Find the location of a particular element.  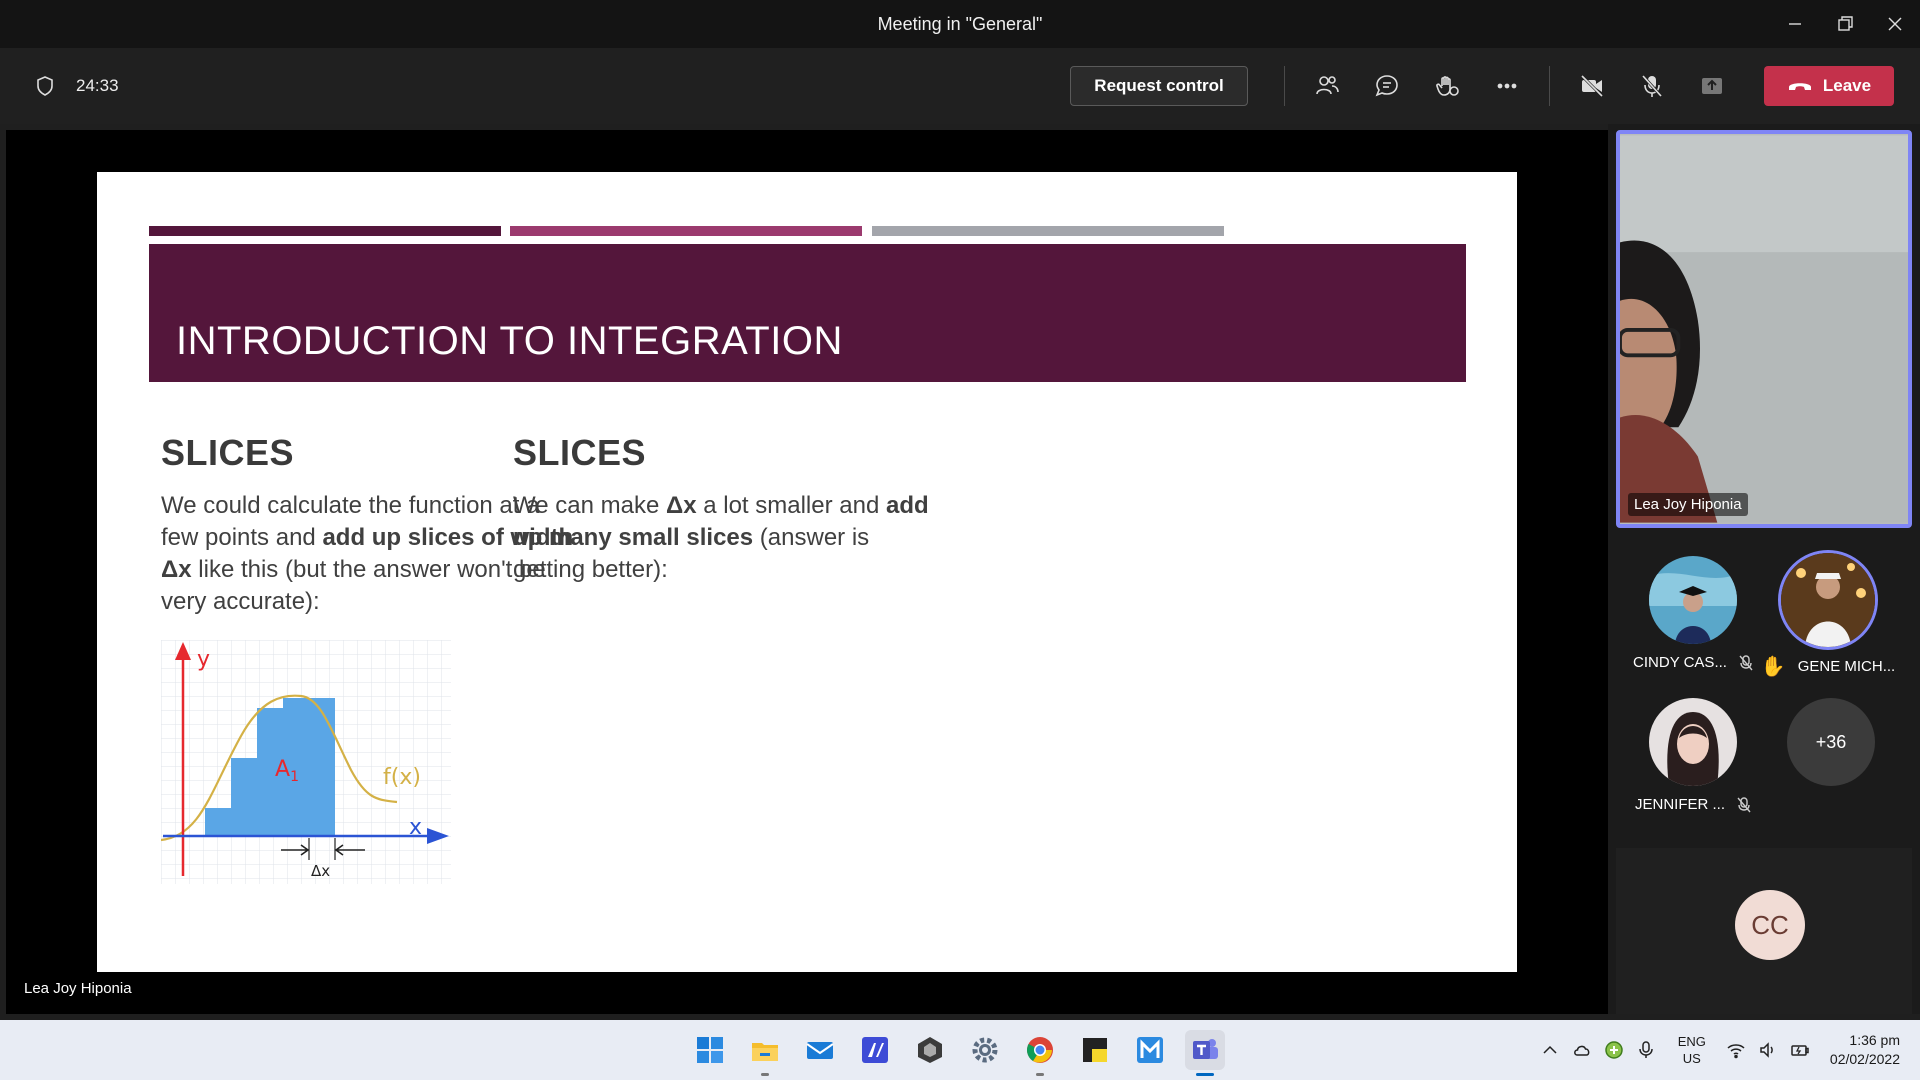

y-axis-label: y is located at coordinates (203, 659).